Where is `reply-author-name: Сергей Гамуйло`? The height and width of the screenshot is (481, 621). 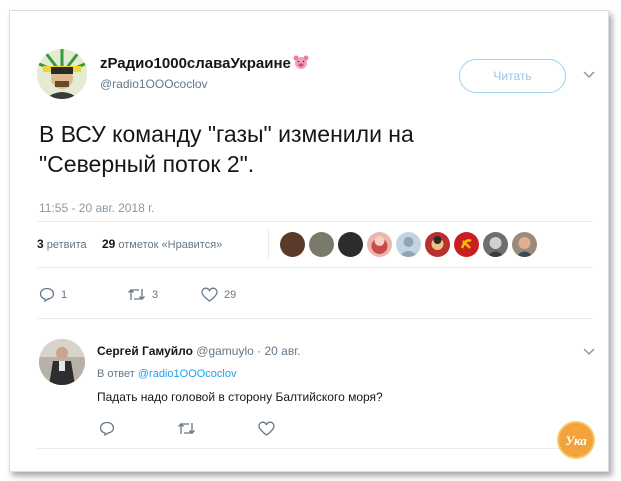 reply-author-name: Сергей Гамуйло is located at coordinates (145, 351).